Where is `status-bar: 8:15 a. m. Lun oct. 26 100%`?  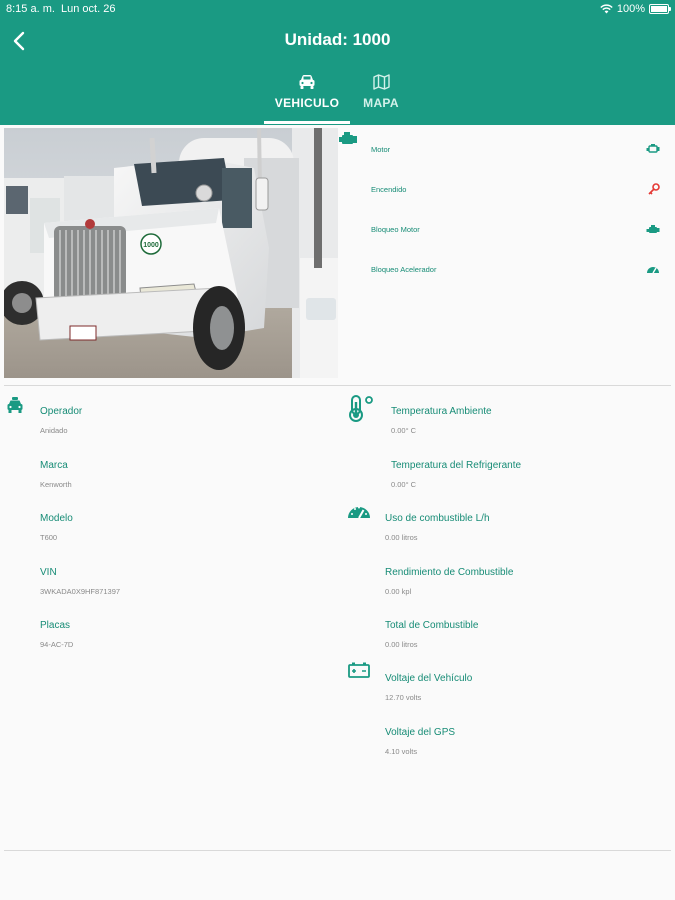
status-bar: 8:15 a. m. Lun oct. 26 100% is located at coordinates (337, 9).